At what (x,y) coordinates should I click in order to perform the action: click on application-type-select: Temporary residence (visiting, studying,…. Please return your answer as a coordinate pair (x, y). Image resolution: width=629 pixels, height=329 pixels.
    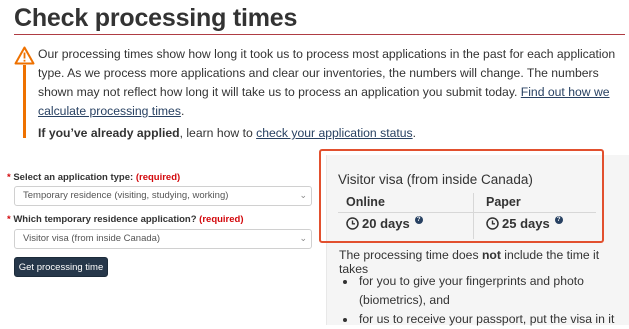
    Looking at the image, I should click on (163, 196).